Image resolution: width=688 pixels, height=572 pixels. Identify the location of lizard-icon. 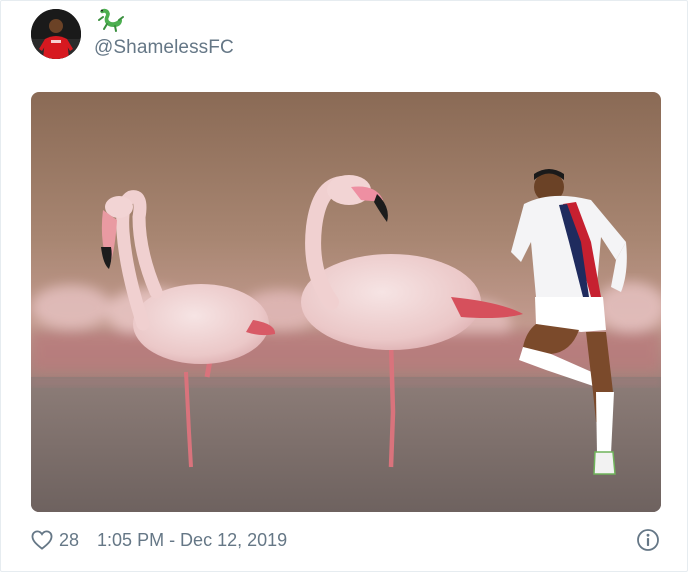
(110, 19).